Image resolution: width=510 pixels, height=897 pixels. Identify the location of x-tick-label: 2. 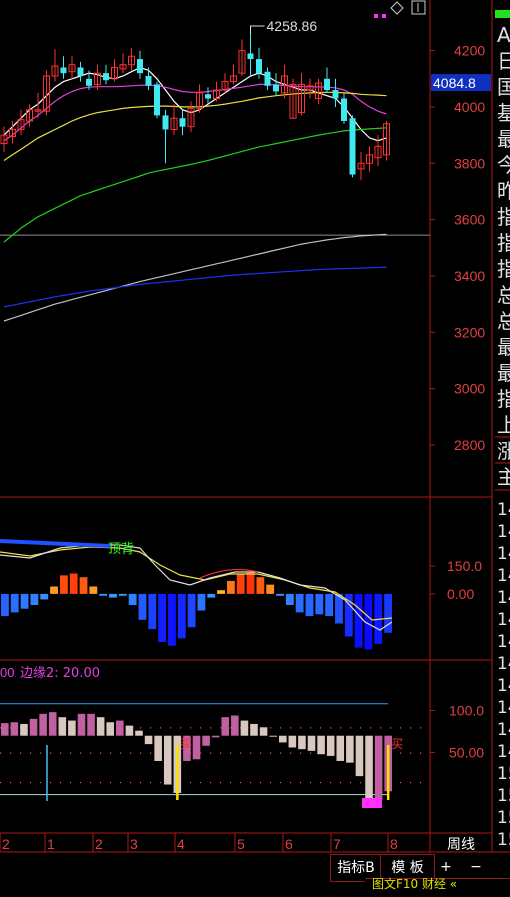
(6, 844).